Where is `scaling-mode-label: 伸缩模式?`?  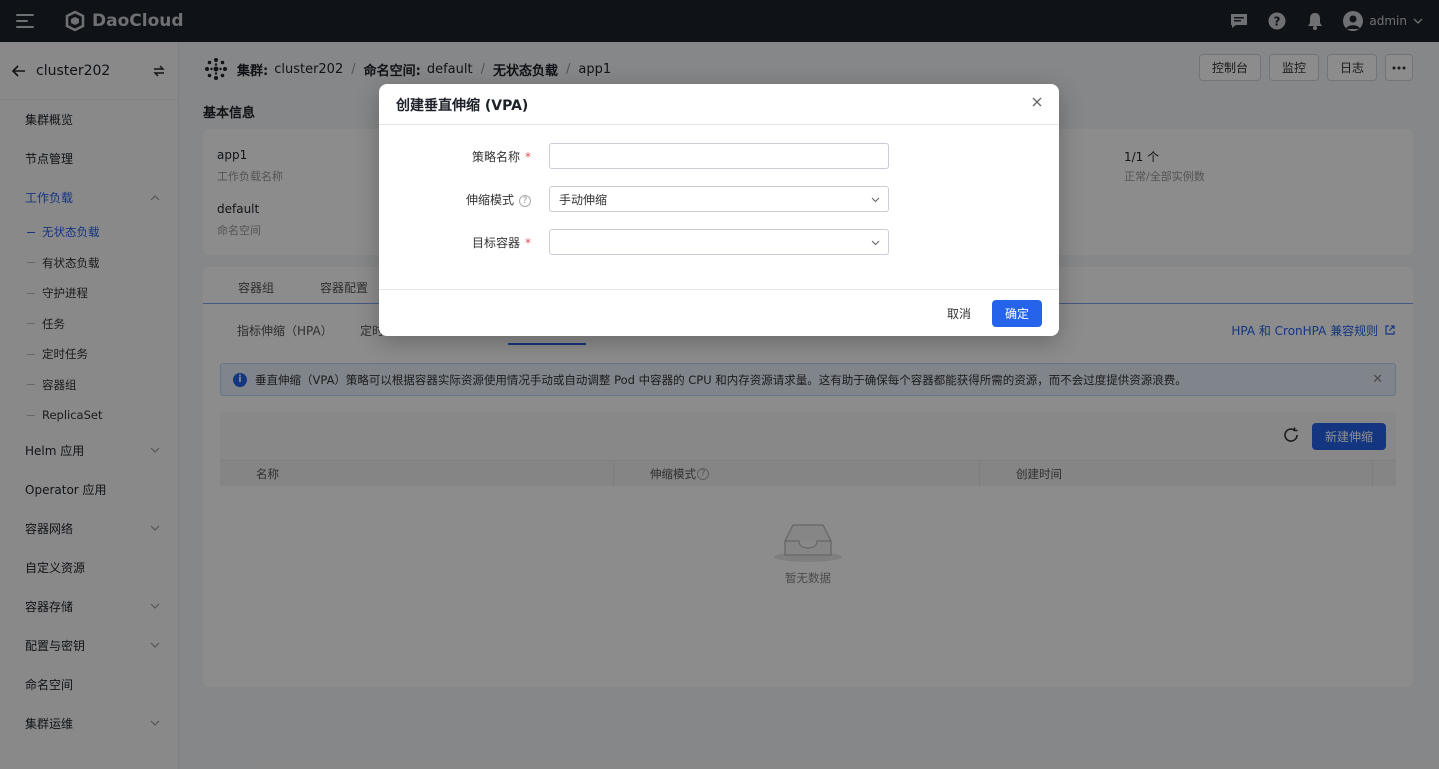 scaling-mode-label: 伸缩模式? is located at coordinates (455, 199).